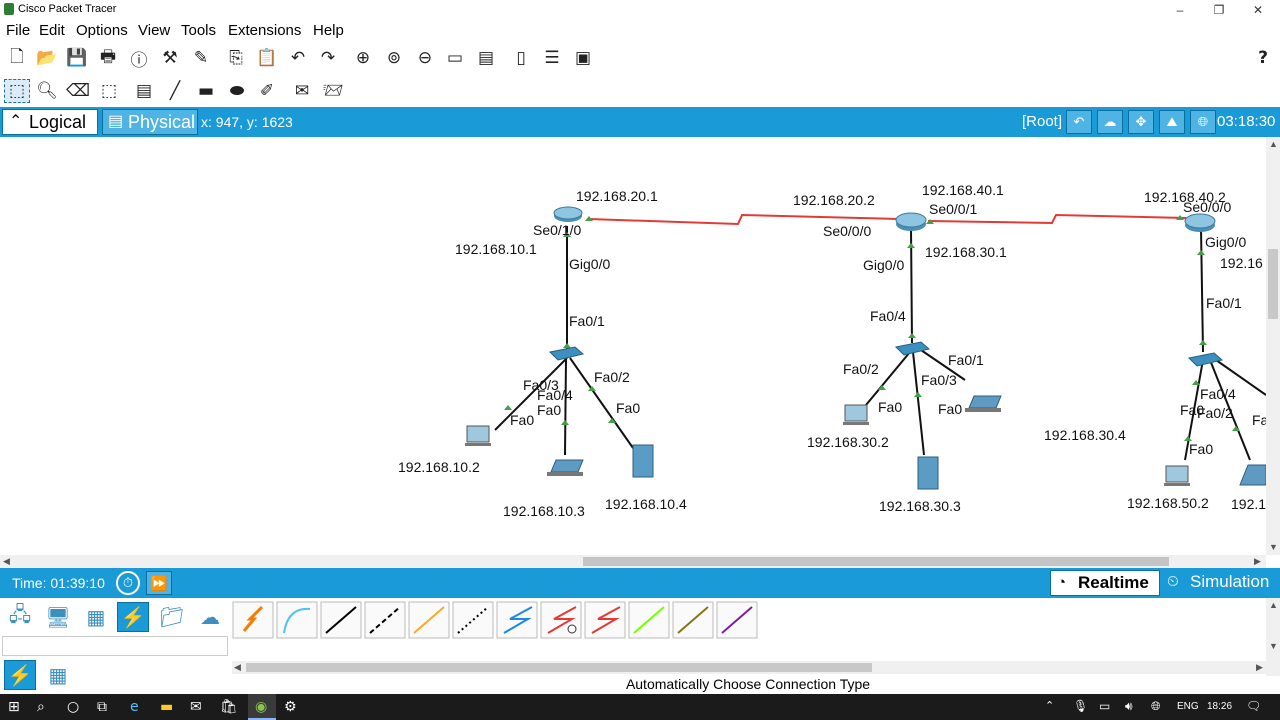 This screenshot has width=1280, height=720. Describe the element at coordinates (78, 91) in the screenshot. I see `delete-icon: ⌫` at that location.